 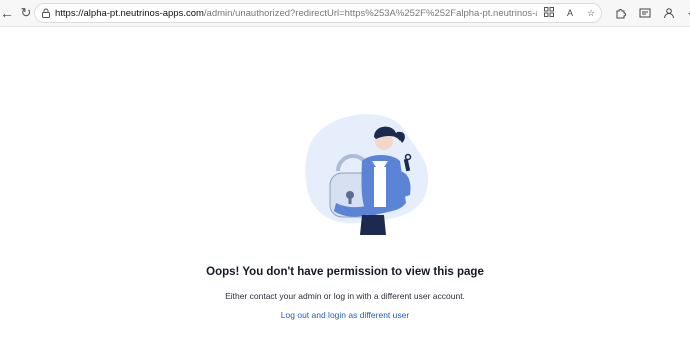 I want to click on apps-icon, so click(x=549, y=13).